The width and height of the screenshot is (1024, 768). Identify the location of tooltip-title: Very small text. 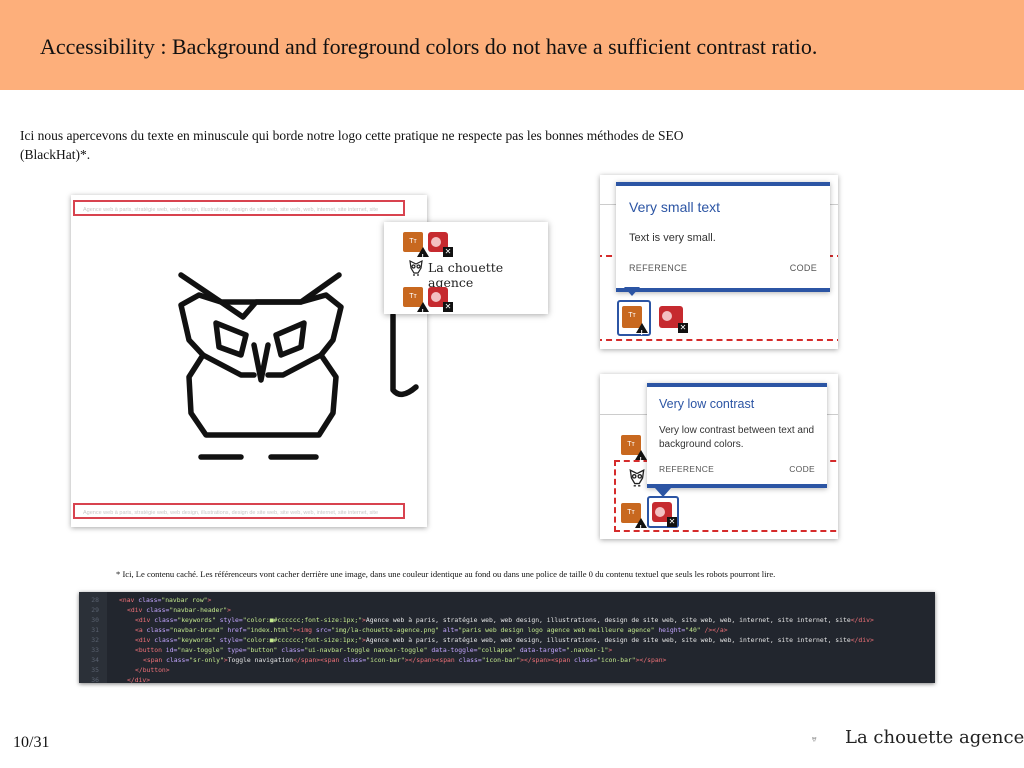
(675, 207).